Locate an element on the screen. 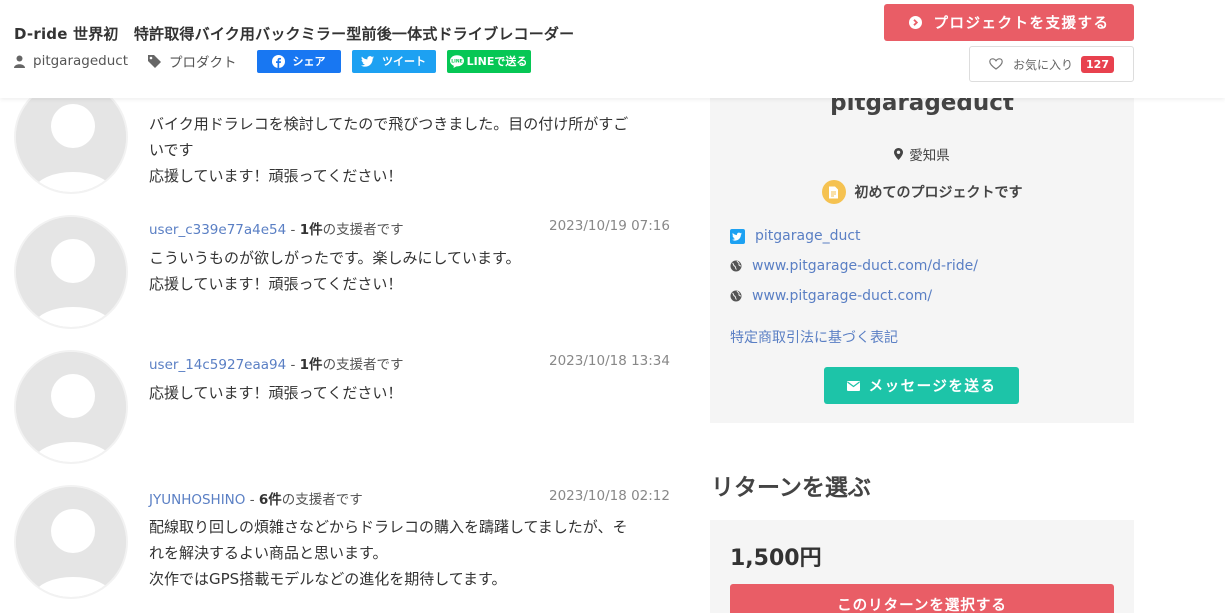 The height and width of the screenshot is (613, 1225). owner-location: 愛知県 is located at coordinates (922, 154).